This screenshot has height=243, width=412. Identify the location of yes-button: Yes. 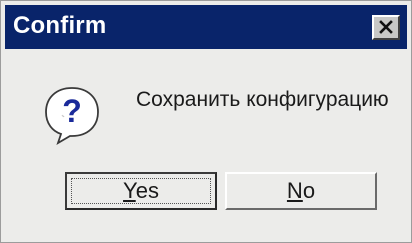
(141, 191).